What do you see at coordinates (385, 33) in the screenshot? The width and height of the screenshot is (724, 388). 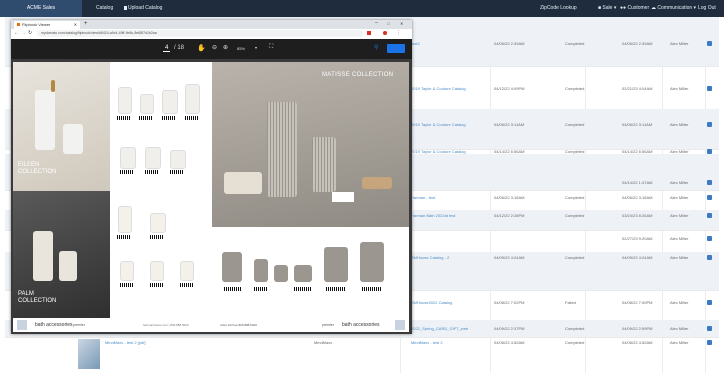 I see `profile-icon` at bounding box center [385, 33].